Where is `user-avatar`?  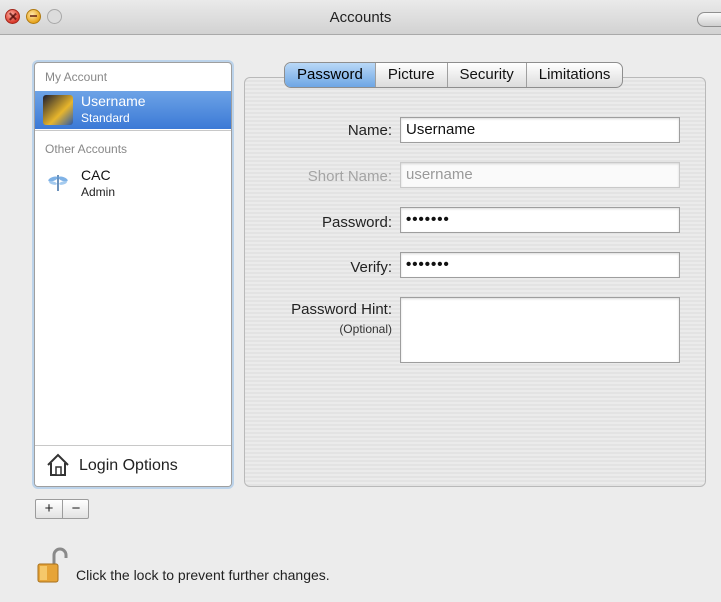 user-avatar is located at coordinates (58, 110).